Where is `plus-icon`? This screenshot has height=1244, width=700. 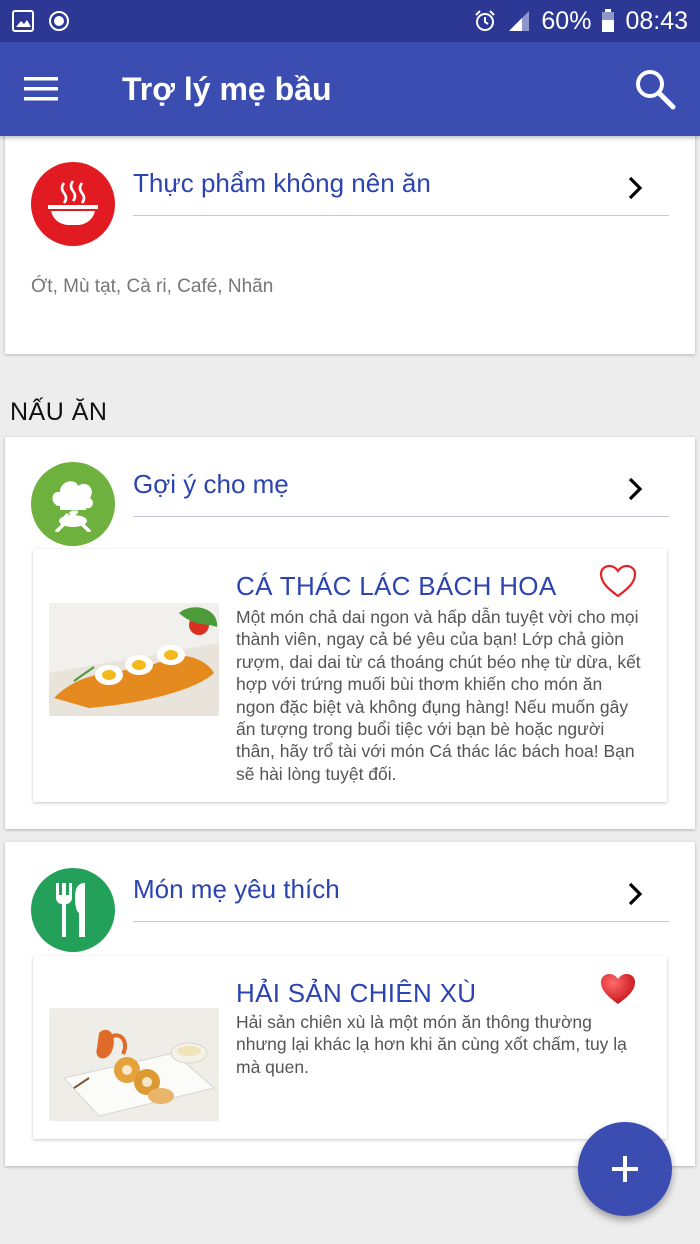
plus-icon is located at coordinates (625, 1169).